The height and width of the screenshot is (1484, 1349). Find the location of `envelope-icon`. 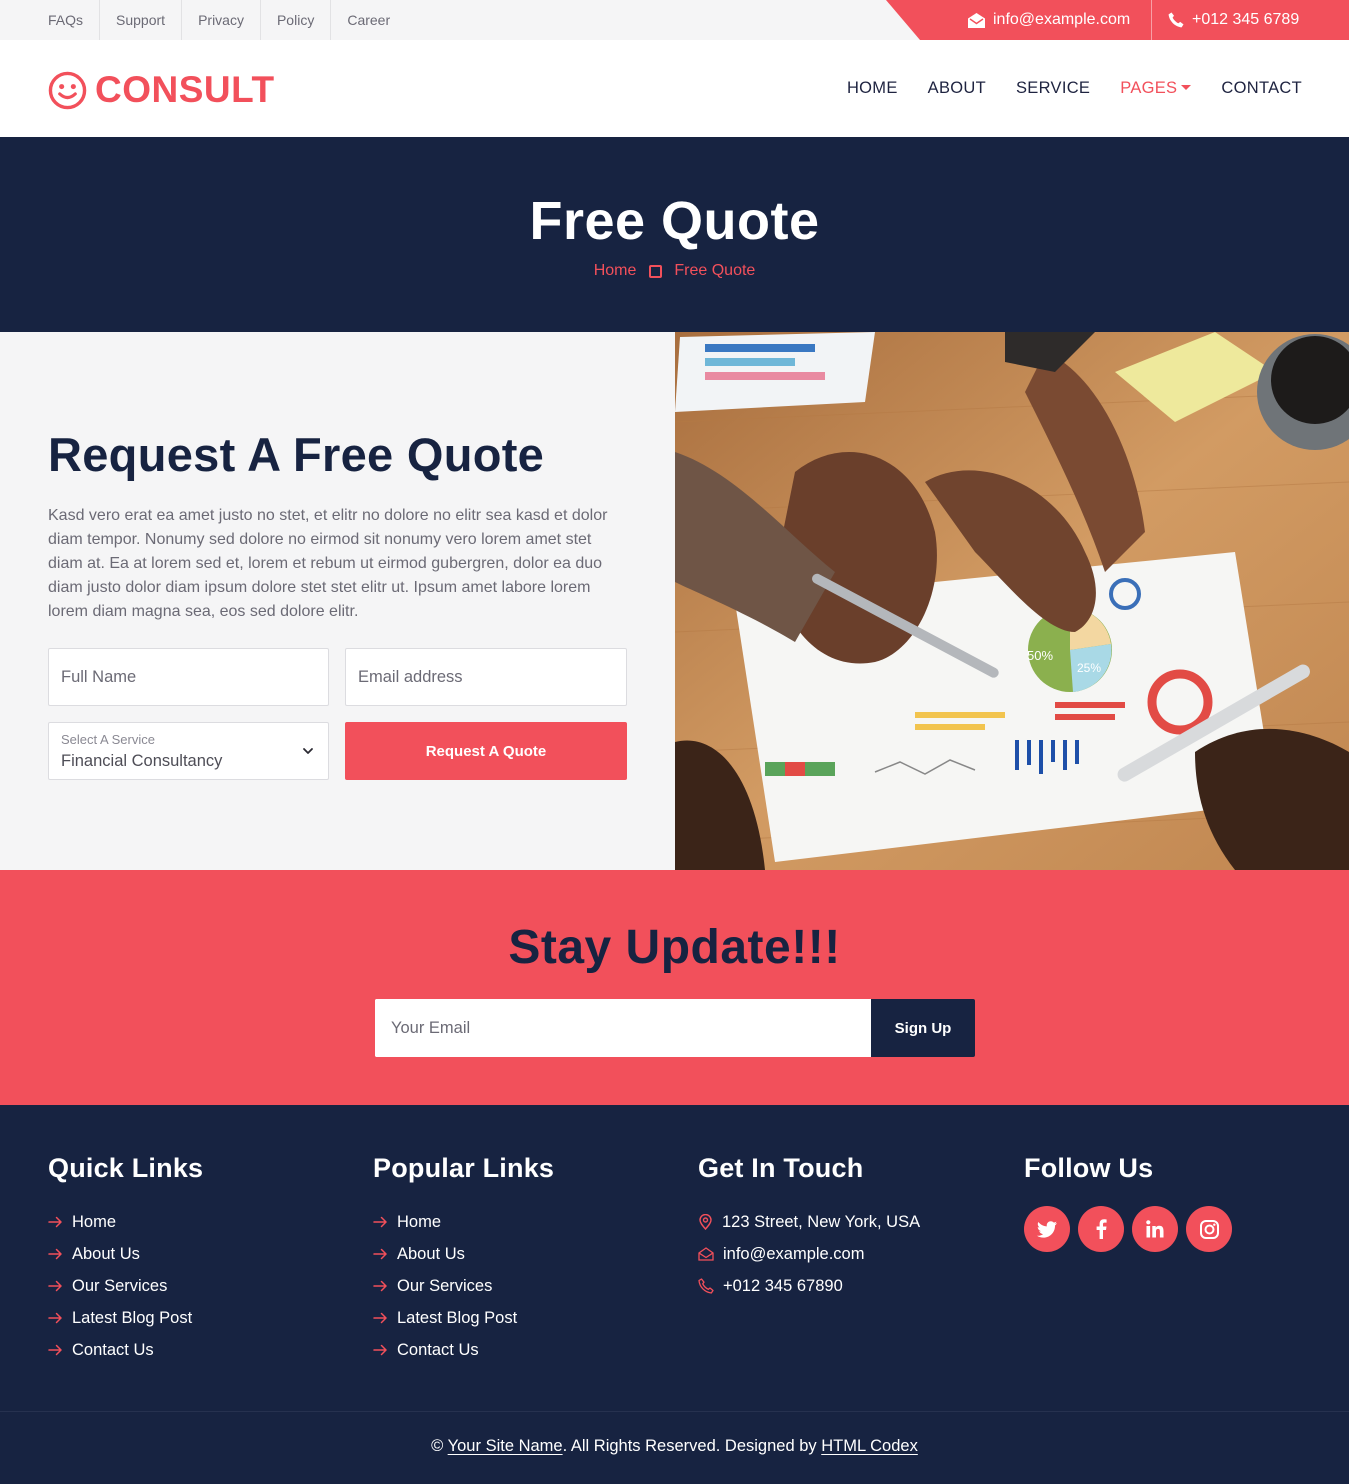

envelope-icon is located at coordinates (706, 1254).